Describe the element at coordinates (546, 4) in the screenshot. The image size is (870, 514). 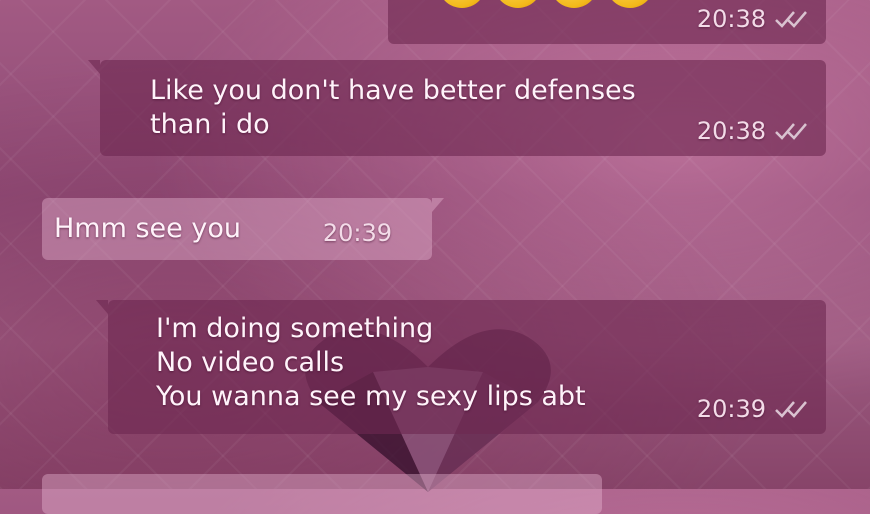
I see `emoji-row` at that location.